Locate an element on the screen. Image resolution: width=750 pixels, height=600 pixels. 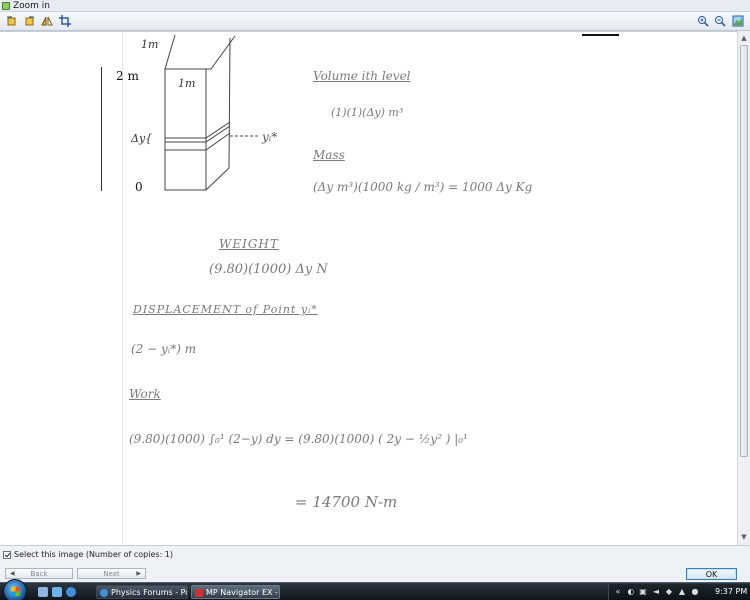
sketch-front-dim: 1m is located at coordinates (187, 83).